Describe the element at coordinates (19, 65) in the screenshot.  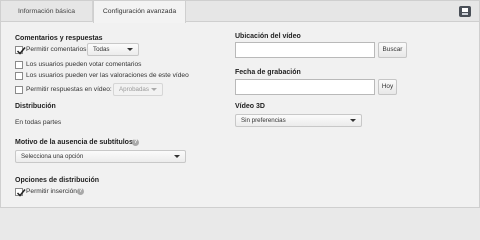
I see `vote-comments-checkbox` at that location.